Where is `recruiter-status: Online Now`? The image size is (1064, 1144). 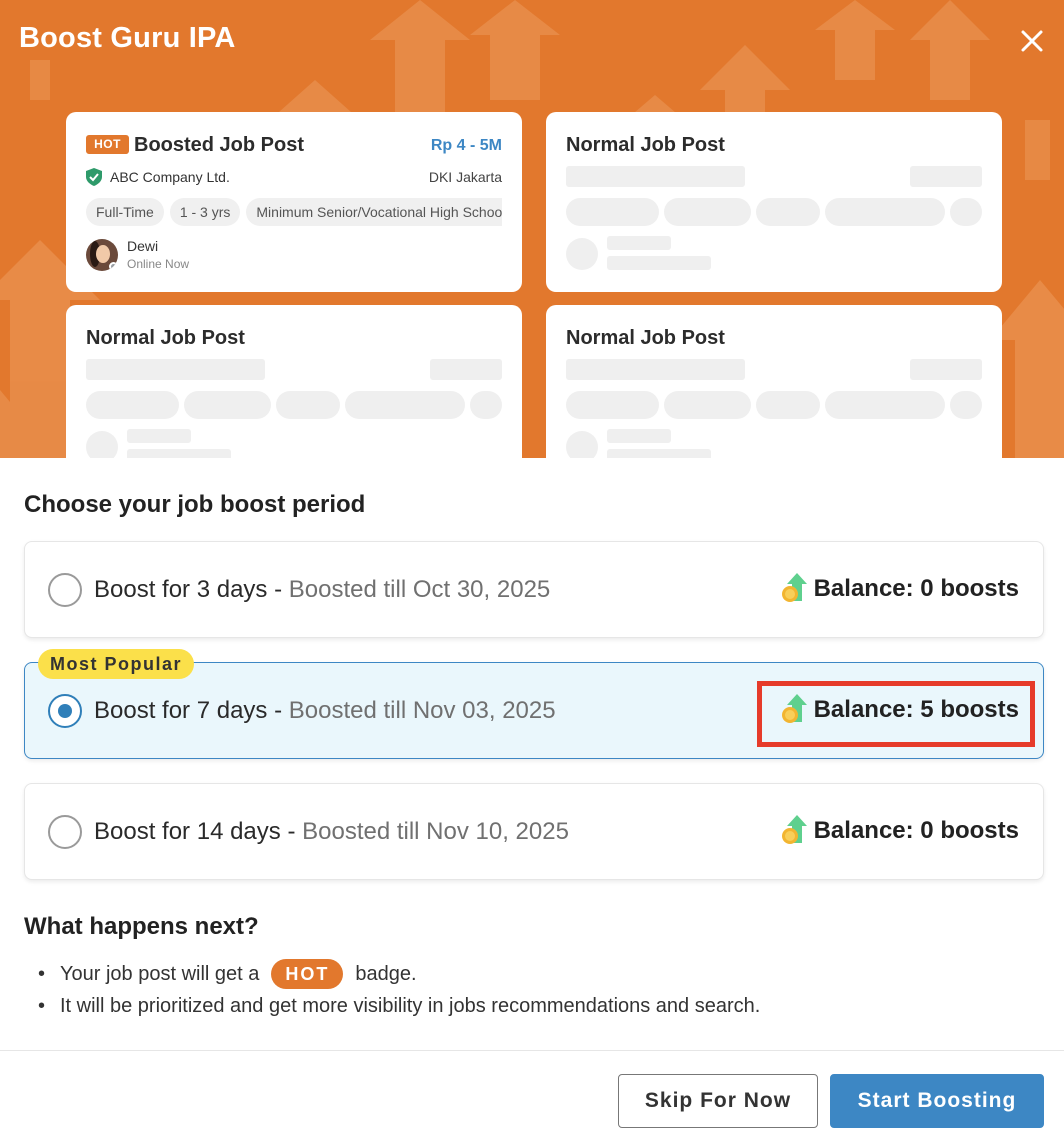 recruiter-status: Online Now is located at coordinates (158, 264).